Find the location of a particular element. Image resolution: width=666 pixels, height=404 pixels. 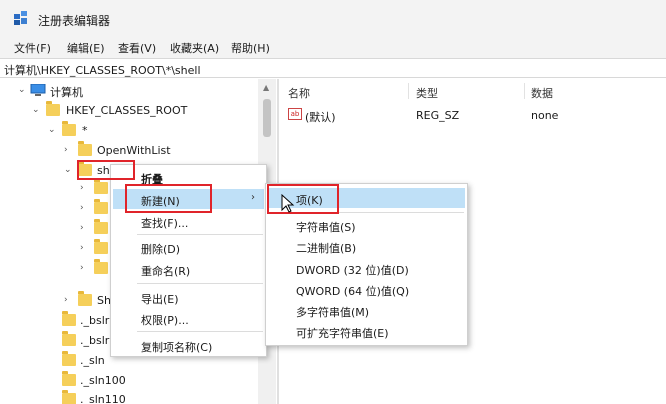

column-header-name: 名称 is located at coordinates (299, 93).